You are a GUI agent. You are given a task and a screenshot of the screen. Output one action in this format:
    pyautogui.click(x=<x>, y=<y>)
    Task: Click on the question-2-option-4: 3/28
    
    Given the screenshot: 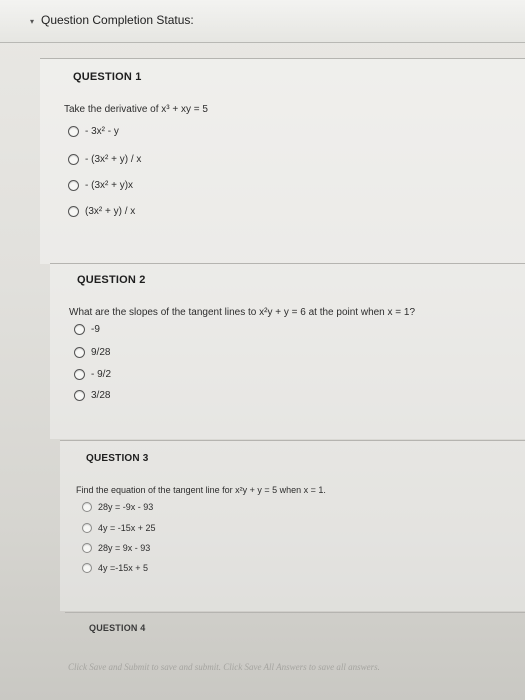 What is the action you would take?
    pyautogui.click(x=92, y=395)
    